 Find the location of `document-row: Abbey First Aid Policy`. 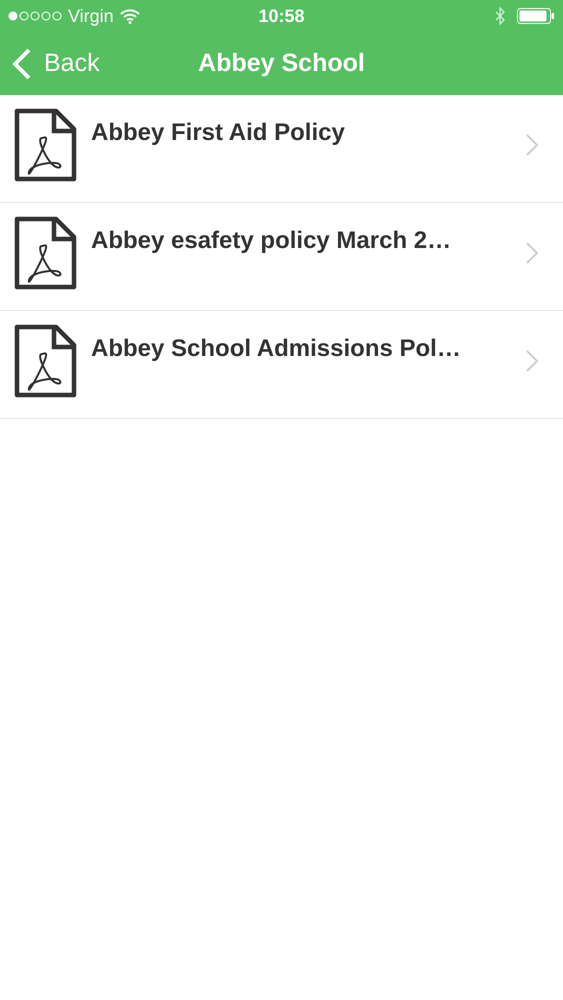

document-row: Abbey First Aid Policy is located at coordinates (281, 149).